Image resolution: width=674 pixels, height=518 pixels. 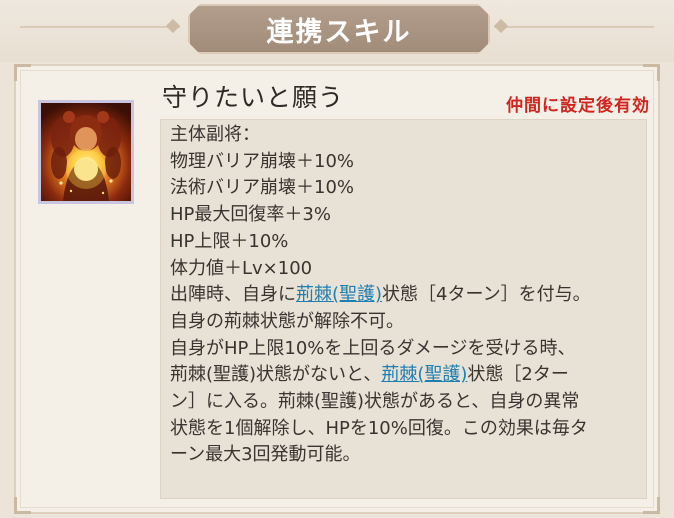 What do you see at coordinates (229, 241) in the screenshot?
I see `description-buff-hp-max: HP上限＋10%` at bounding box center [229, 241].